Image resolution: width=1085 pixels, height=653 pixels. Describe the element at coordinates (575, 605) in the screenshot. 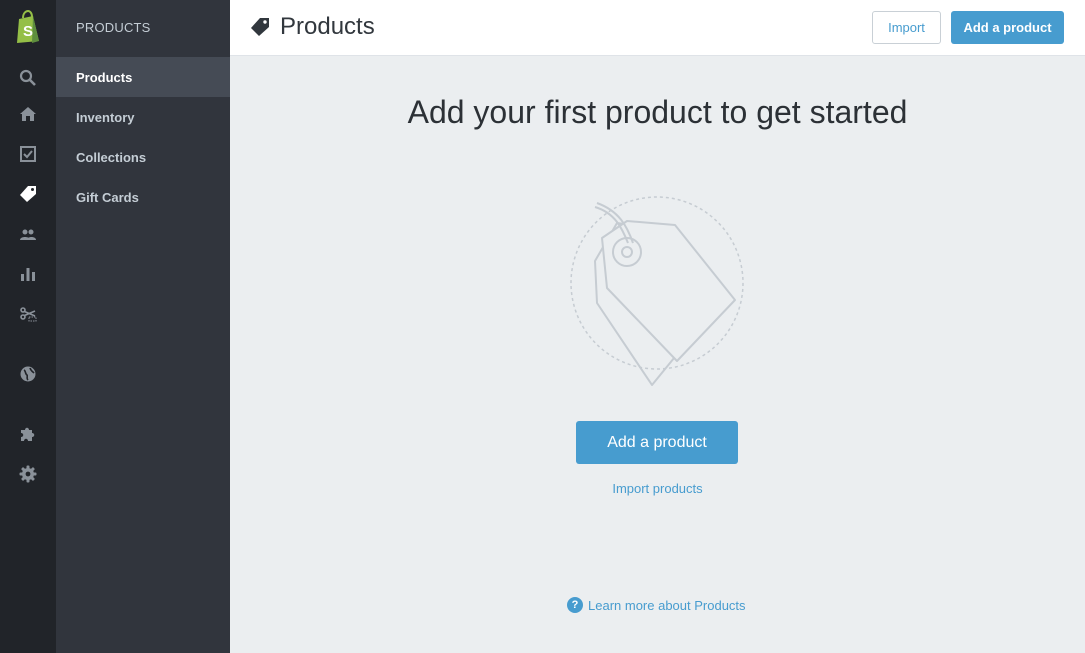

I see `help-icon: ?` at that location.